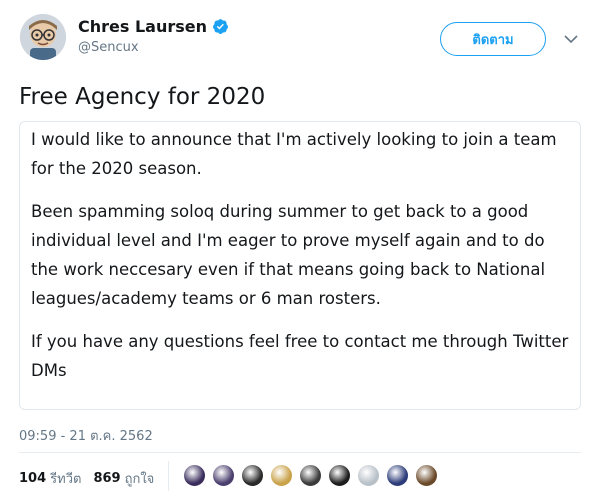 The width and height of the screenshot is (597, 501). Describe the element at coordinates (86, 478) in the screenshot. I see `tweet-stats: 104 รีทวีต 869 ถูกใจ` at that location.